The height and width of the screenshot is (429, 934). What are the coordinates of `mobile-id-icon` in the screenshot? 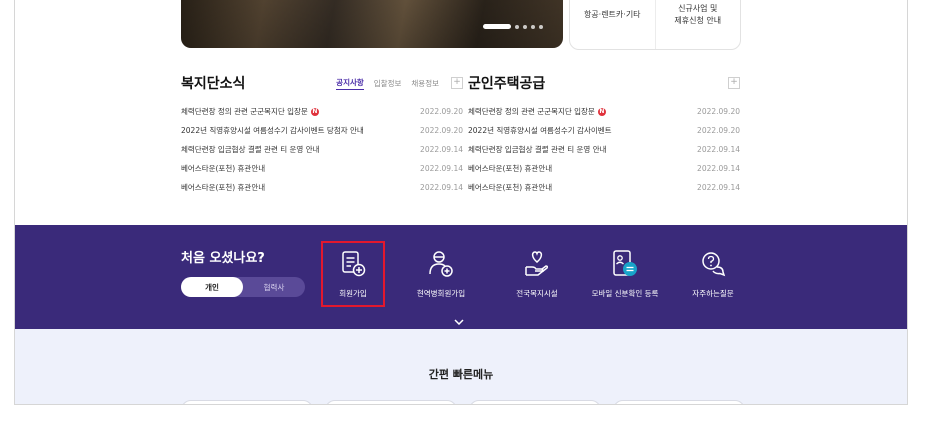 It's located at (625, 263).